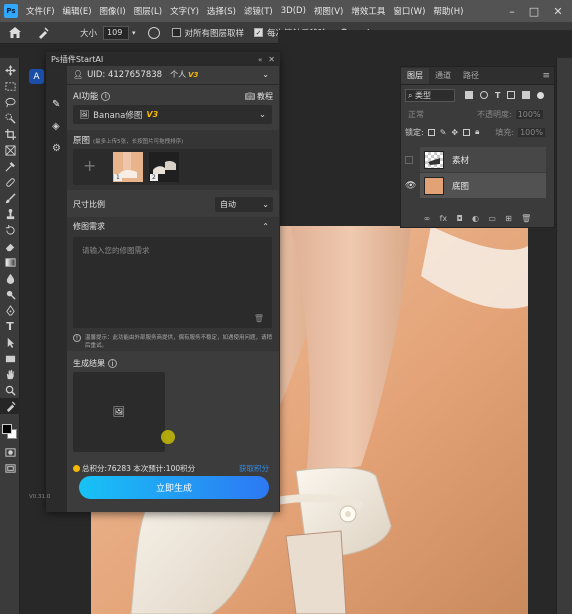 The width and height of the screenshot is (572, 614). What do you see at coordinates (471, 76) in the screenshot?
I see `tab-paths: 路径` at bounding box center [471, 76].